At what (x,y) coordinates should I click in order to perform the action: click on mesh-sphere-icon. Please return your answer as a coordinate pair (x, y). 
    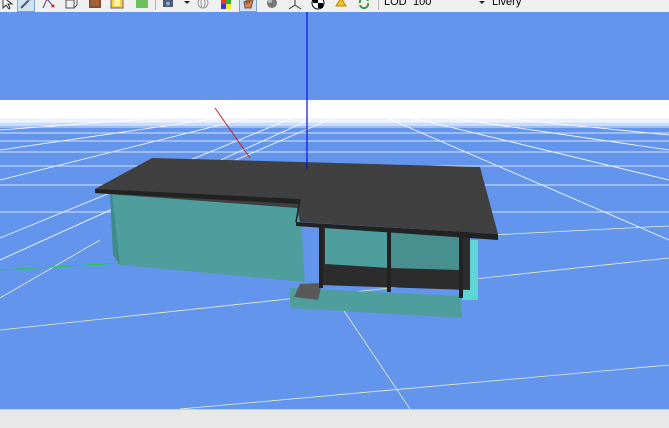
    Looking at the image, I should click on (203, 5).